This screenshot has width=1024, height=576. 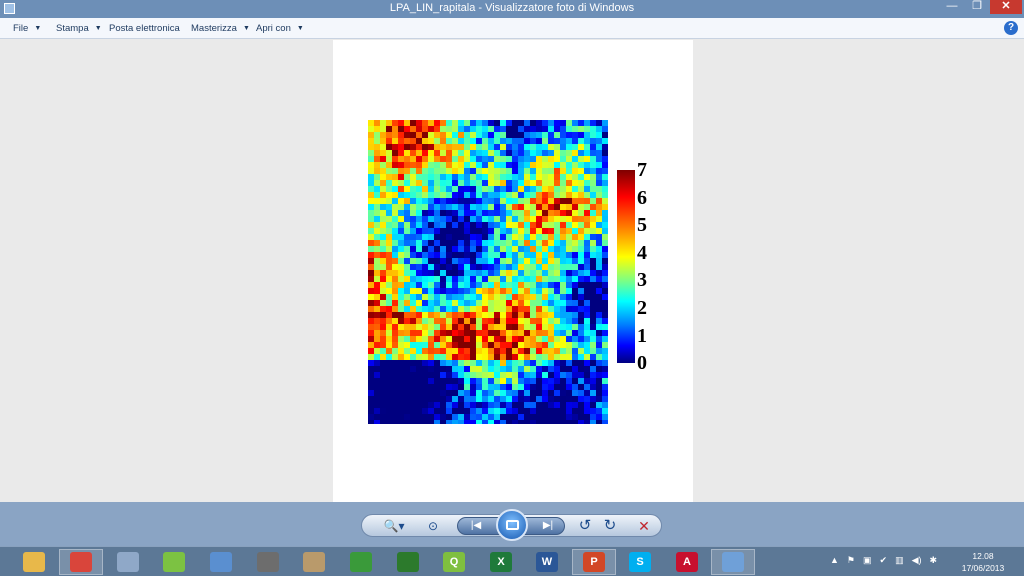 I want to click on taskbar-button: P, so click(x=594, y=562).